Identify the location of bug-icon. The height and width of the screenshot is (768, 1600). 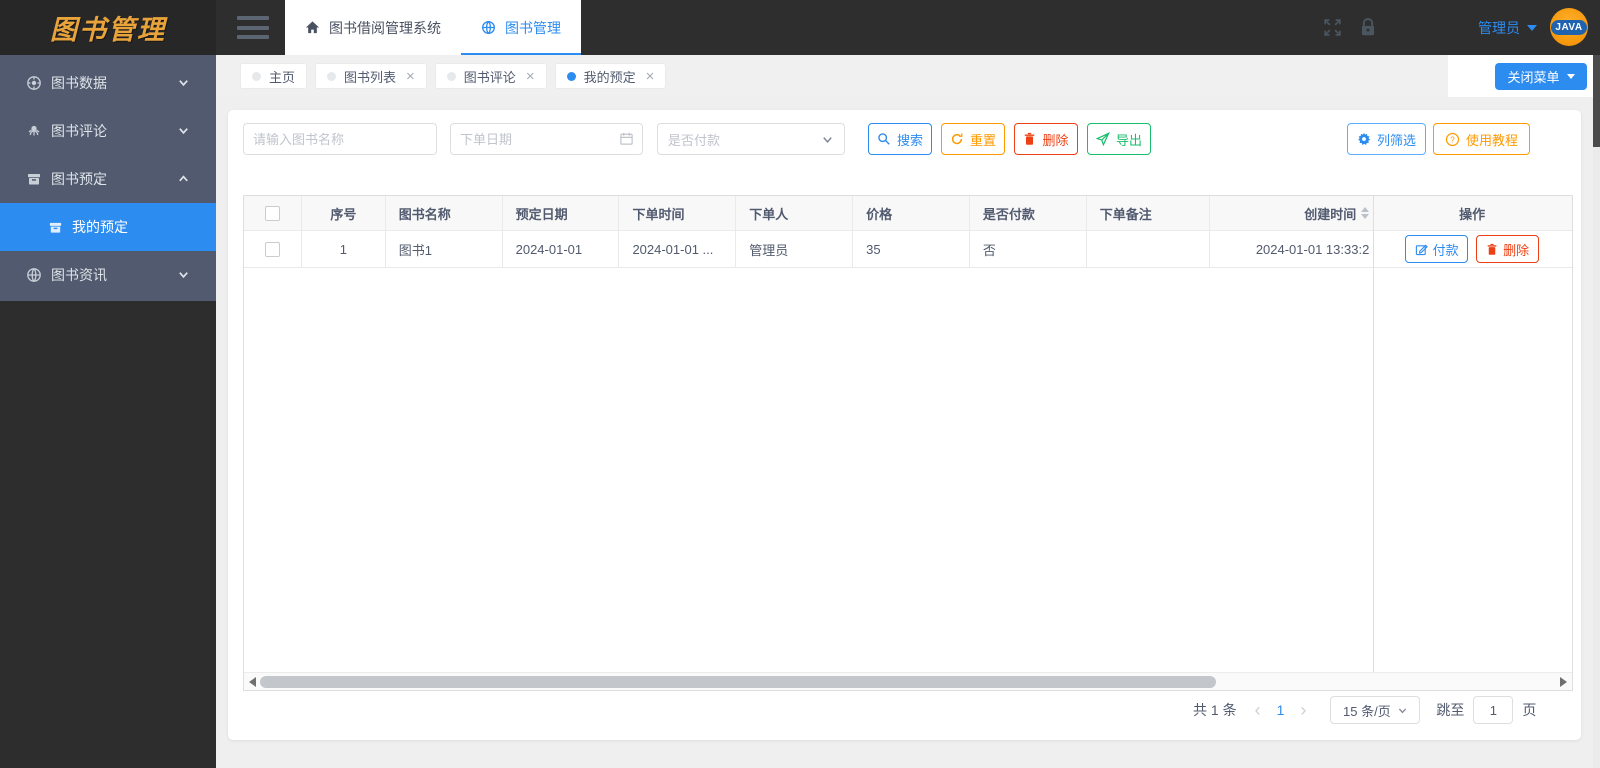
(34, 131).